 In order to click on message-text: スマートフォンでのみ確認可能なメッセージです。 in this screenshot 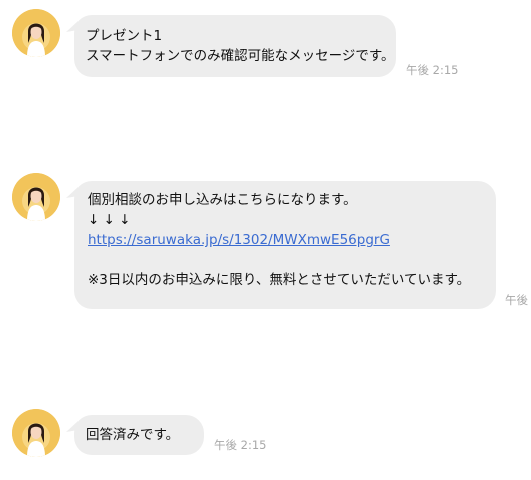, I will do `click(240, 56)`.